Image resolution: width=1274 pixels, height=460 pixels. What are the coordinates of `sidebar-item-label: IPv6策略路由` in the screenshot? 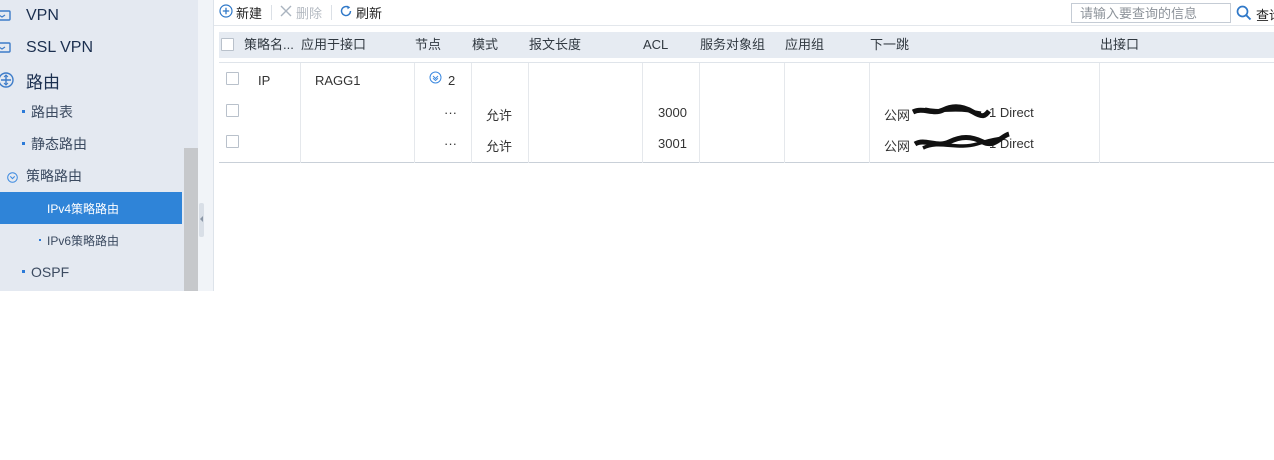 It's located at (83, 240).